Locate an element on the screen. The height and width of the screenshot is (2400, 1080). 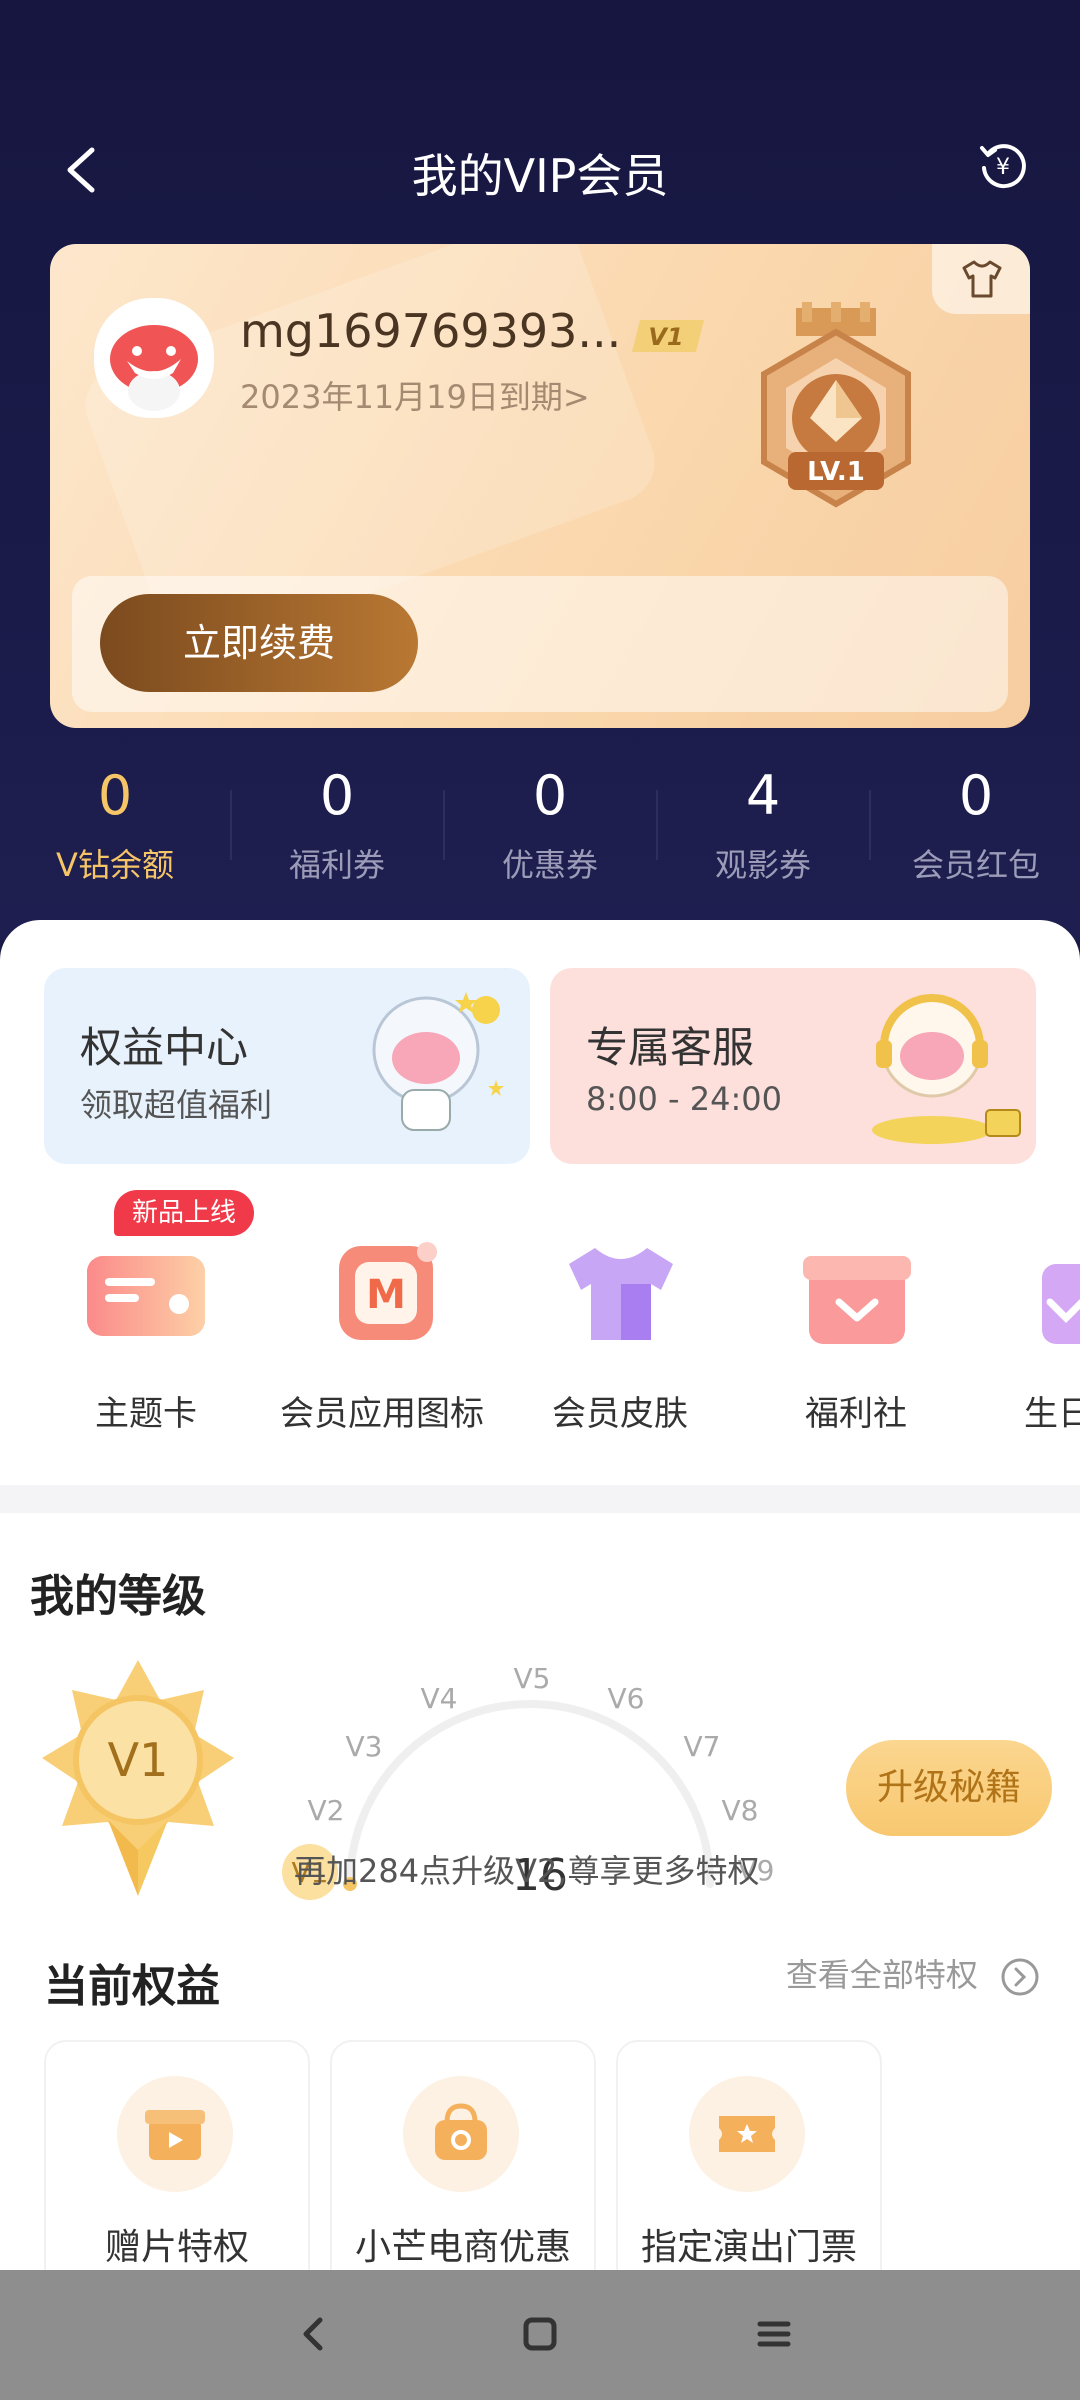
upgrade-tips-button: 升级秘籍 is located at coordinates (949, 1788).